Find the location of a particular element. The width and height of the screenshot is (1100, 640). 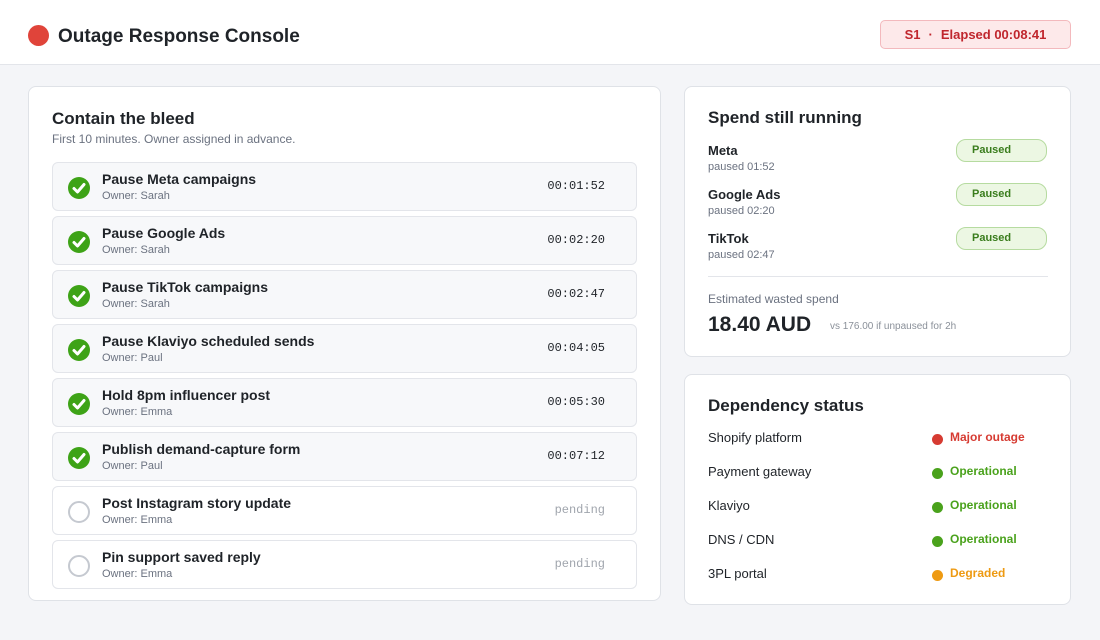

task-time: 00:07:12 is located at coordinates (576, 456).